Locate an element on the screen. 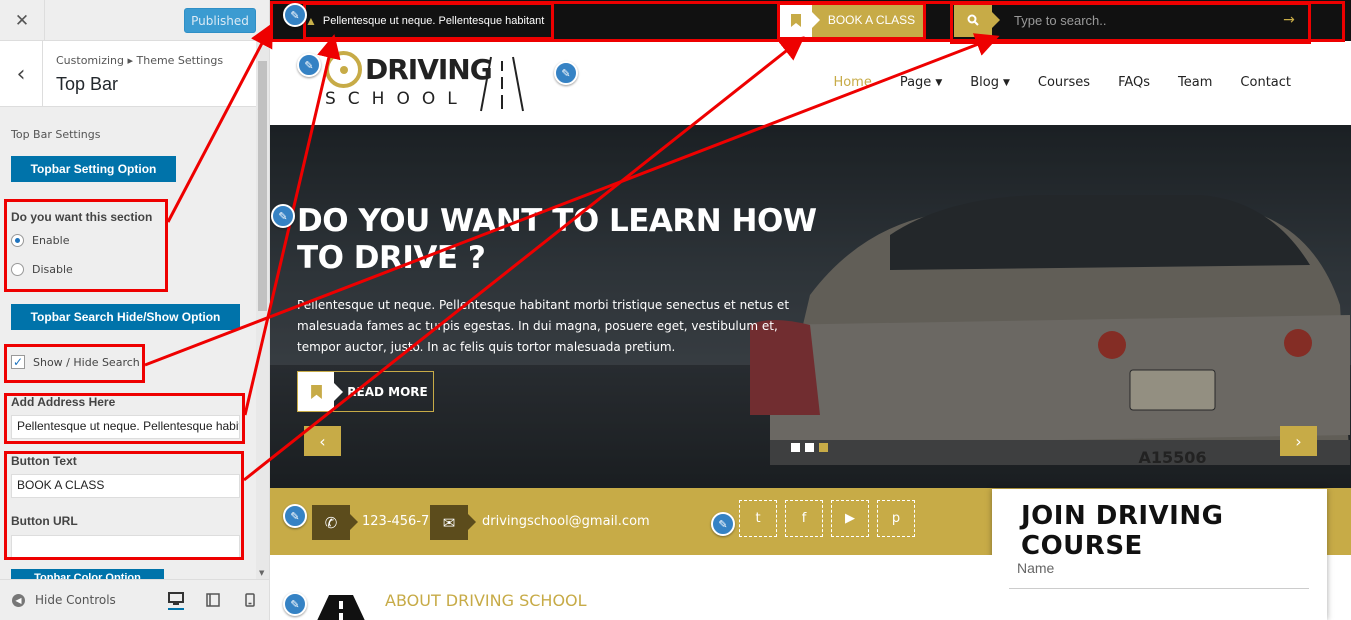 Image resolution: width=1351 pixels, height=620 pixels. radio-enable: Enable is located at coordinates (40, 240).